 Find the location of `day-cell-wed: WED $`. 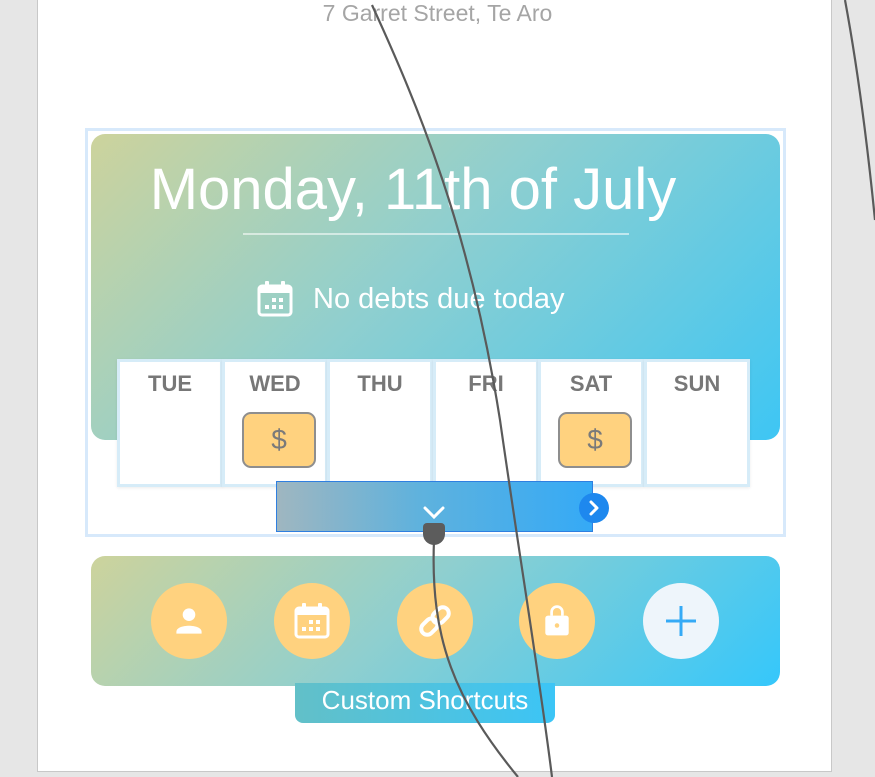

day-cell-wed: WED $ is located at coordinates (275, 423).